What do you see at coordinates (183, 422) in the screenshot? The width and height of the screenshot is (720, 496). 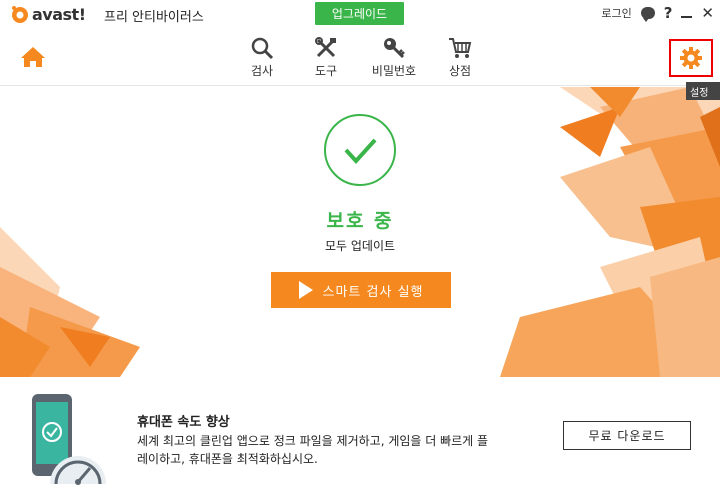 I see `promo-title: 휴대폰 속도 향상` at bounding box center [183, 422].